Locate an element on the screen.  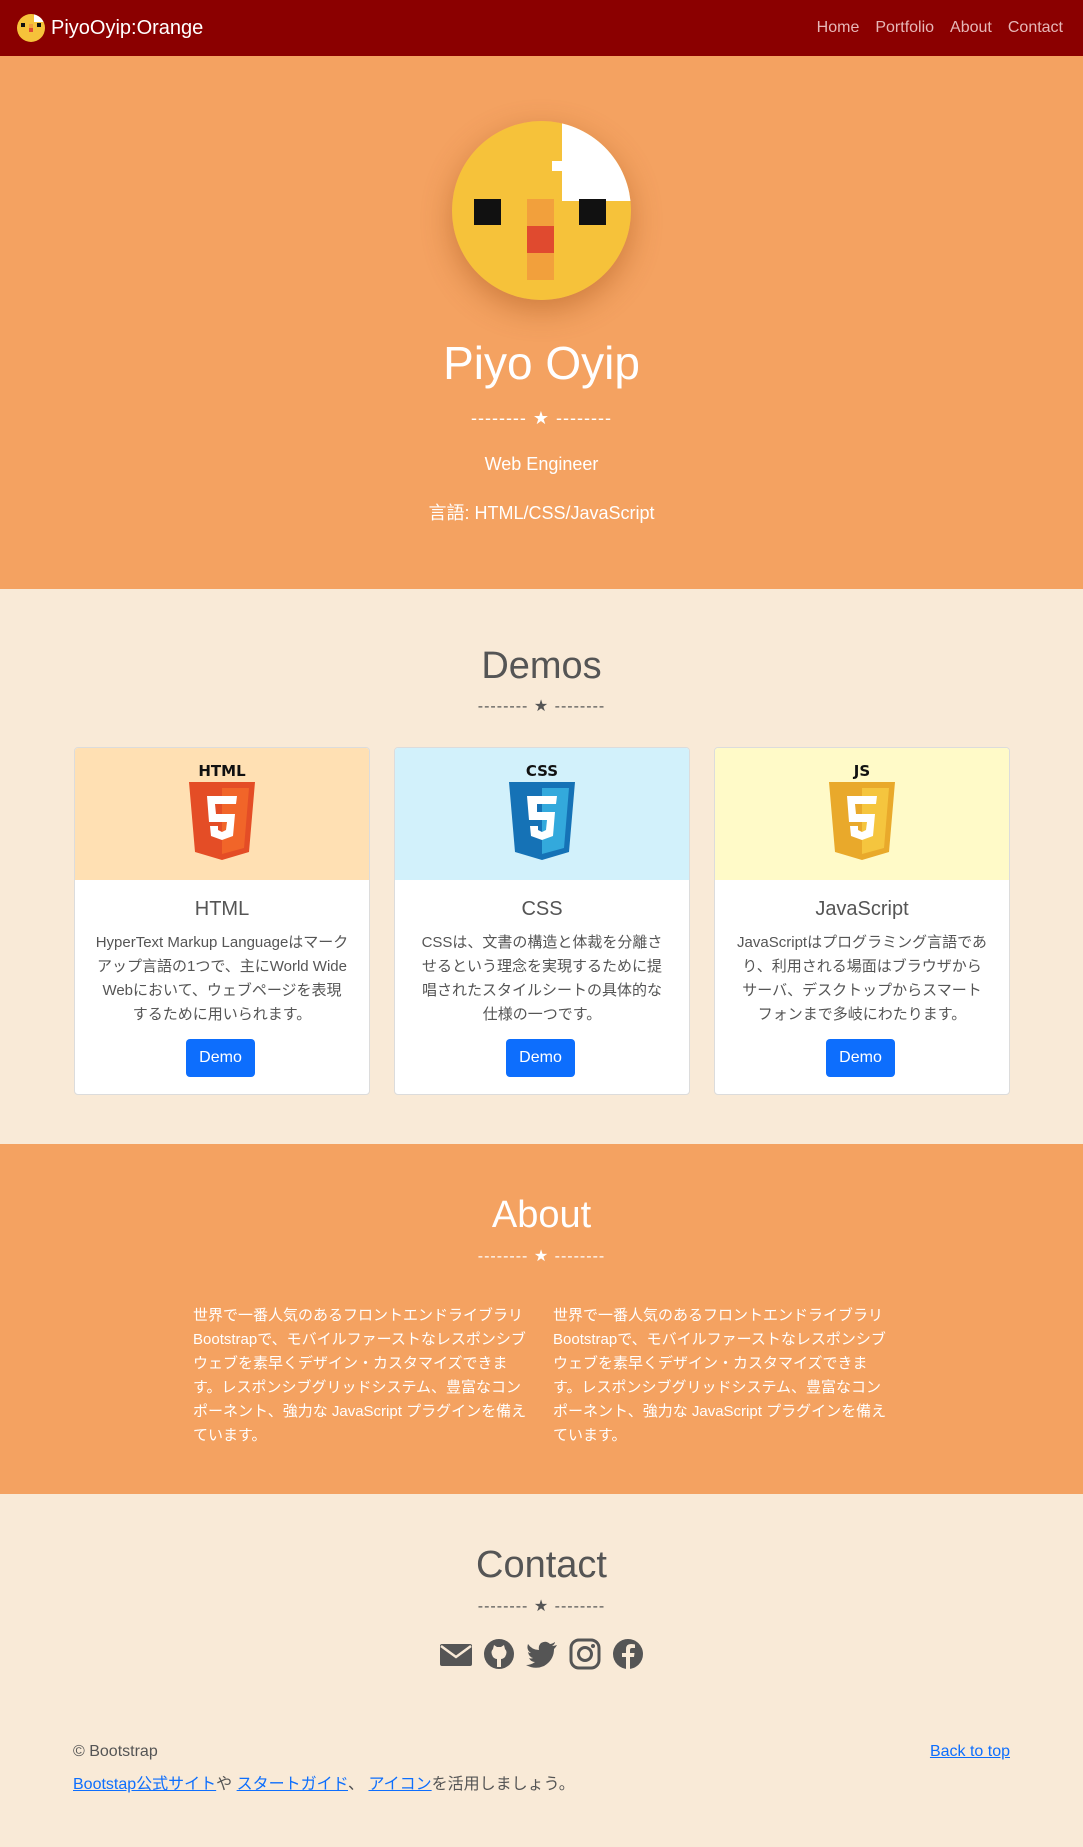
chick-avatar-icon is located at coordinates (541, 210).